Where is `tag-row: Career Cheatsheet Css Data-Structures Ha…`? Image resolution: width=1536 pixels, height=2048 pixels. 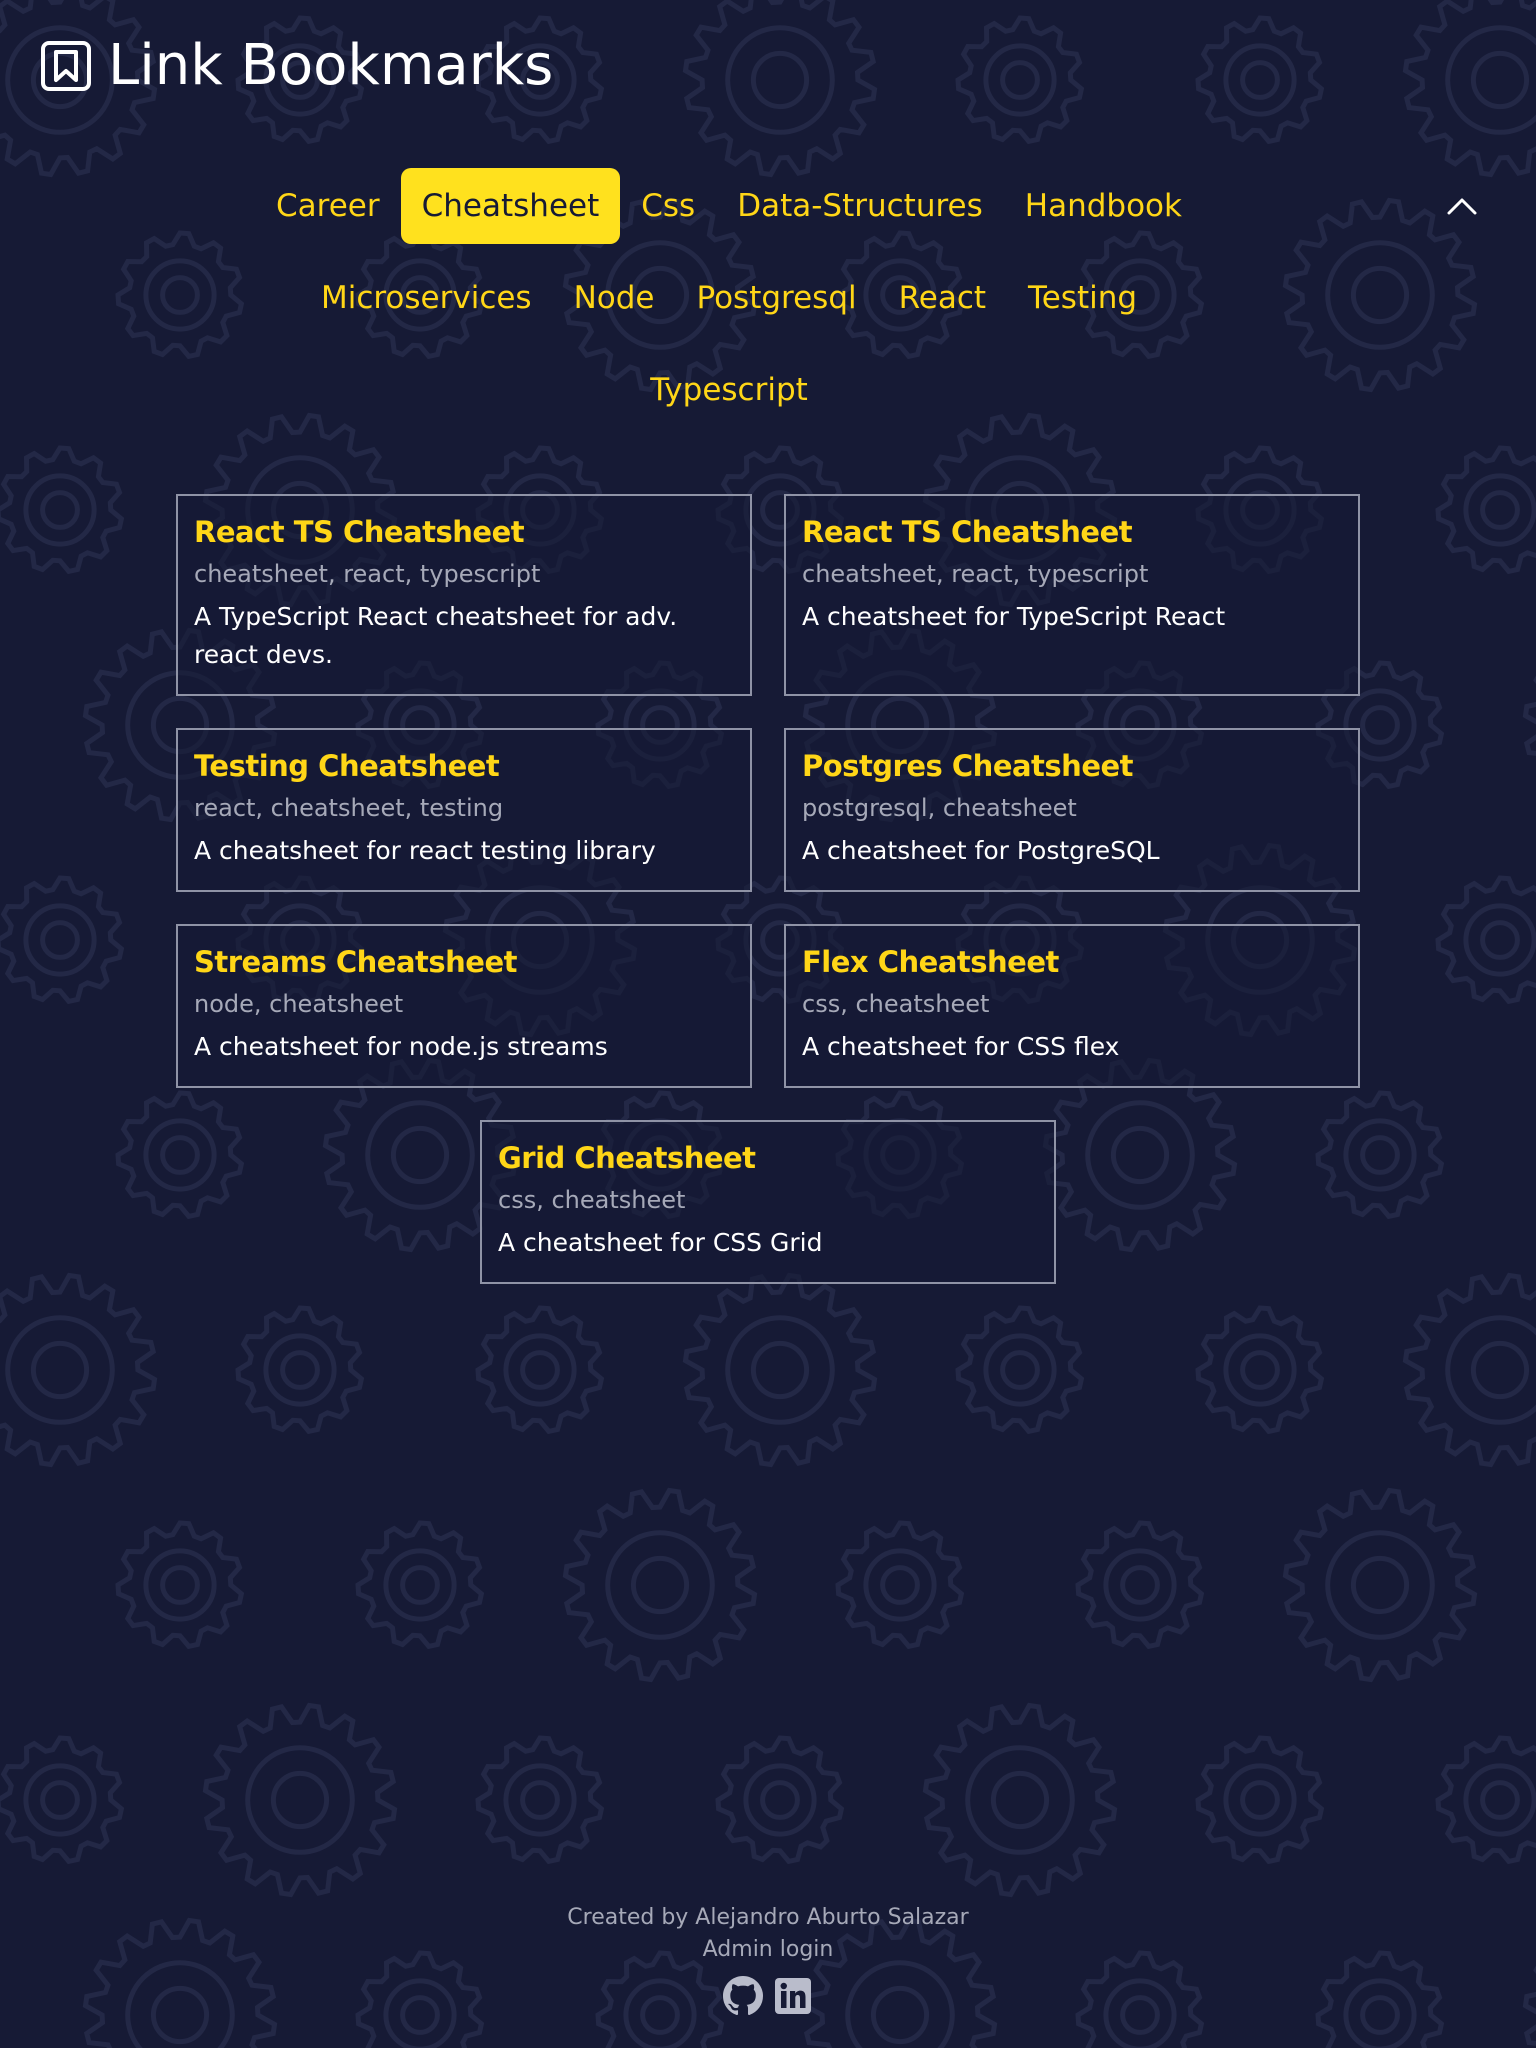 tag-row: Career Cheatsheet Css Data-Structures Ha… is located at coordinates (768, 206).